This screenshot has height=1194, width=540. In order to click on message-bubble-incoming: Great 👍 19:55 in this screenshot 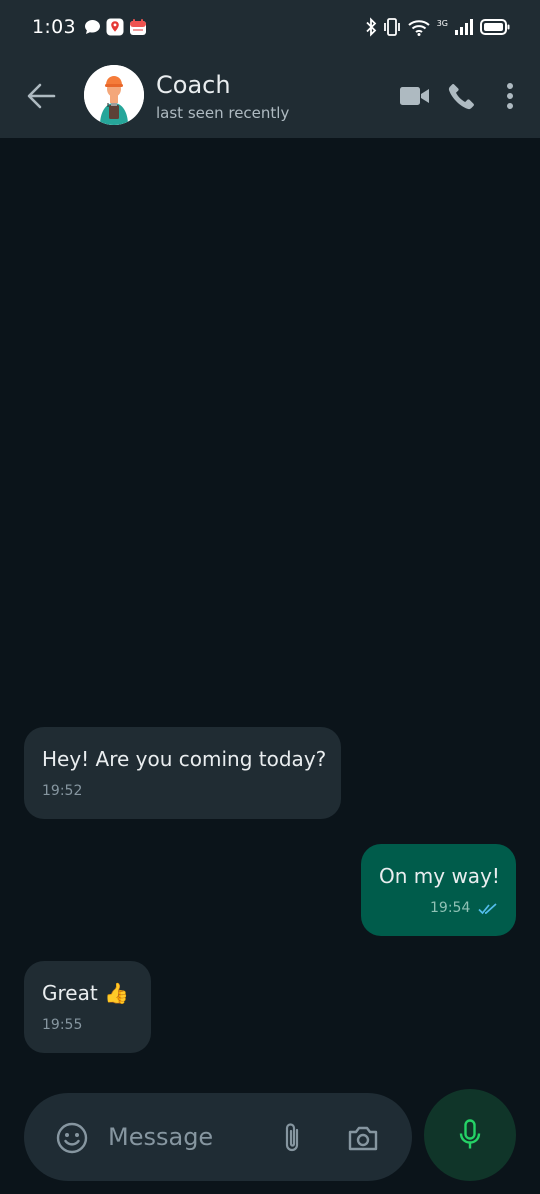, I will do `click(87, 1007)`.